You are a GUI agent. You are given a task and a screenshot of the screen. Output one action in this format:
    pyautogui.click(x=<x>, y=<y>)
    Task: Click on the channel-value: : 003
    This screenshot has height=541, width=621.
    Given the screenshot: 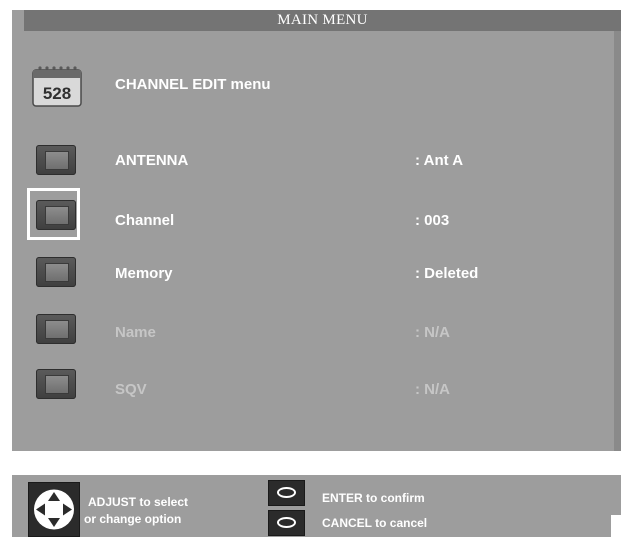 What is the action you would take?
    pyautogui.click(x=432, y=220)
    